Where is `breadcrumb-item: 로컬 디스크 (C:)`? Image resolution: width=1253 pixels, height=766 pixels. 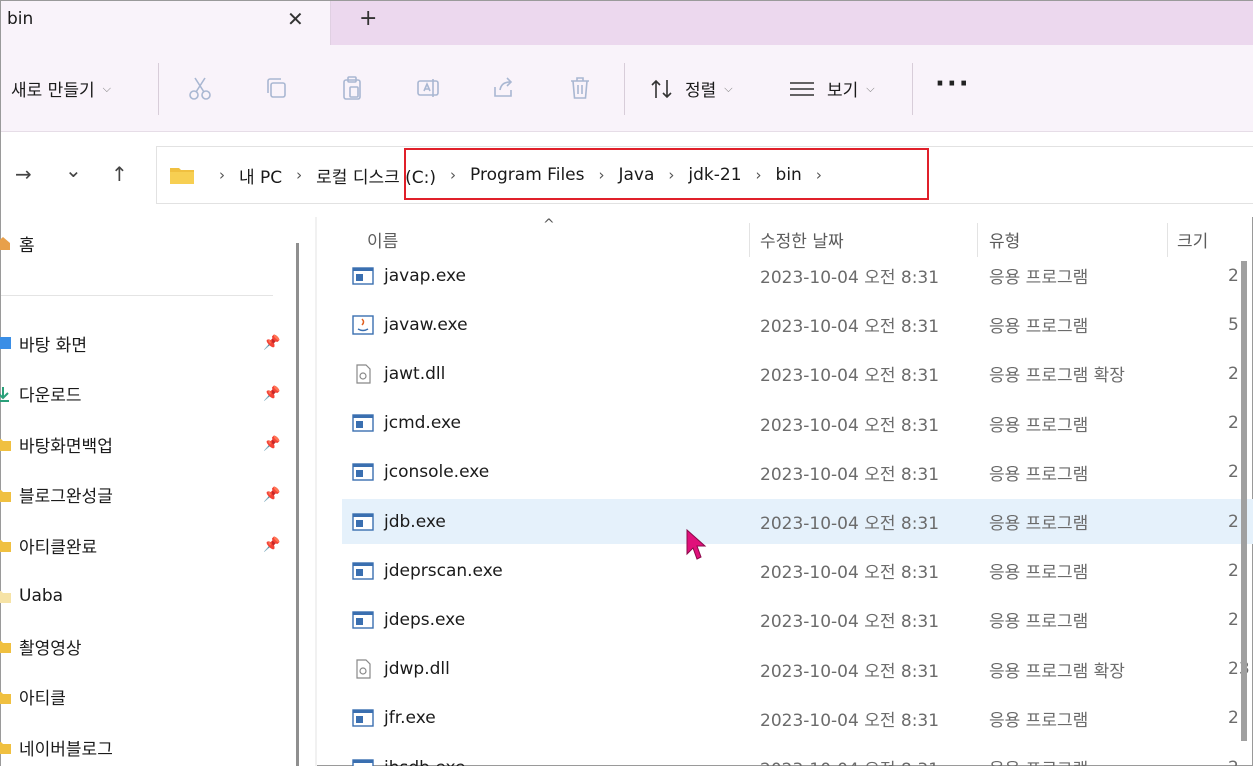
breadcrumb-item: 로컬 디스크 (C:) is located at coordinates (376, 175).